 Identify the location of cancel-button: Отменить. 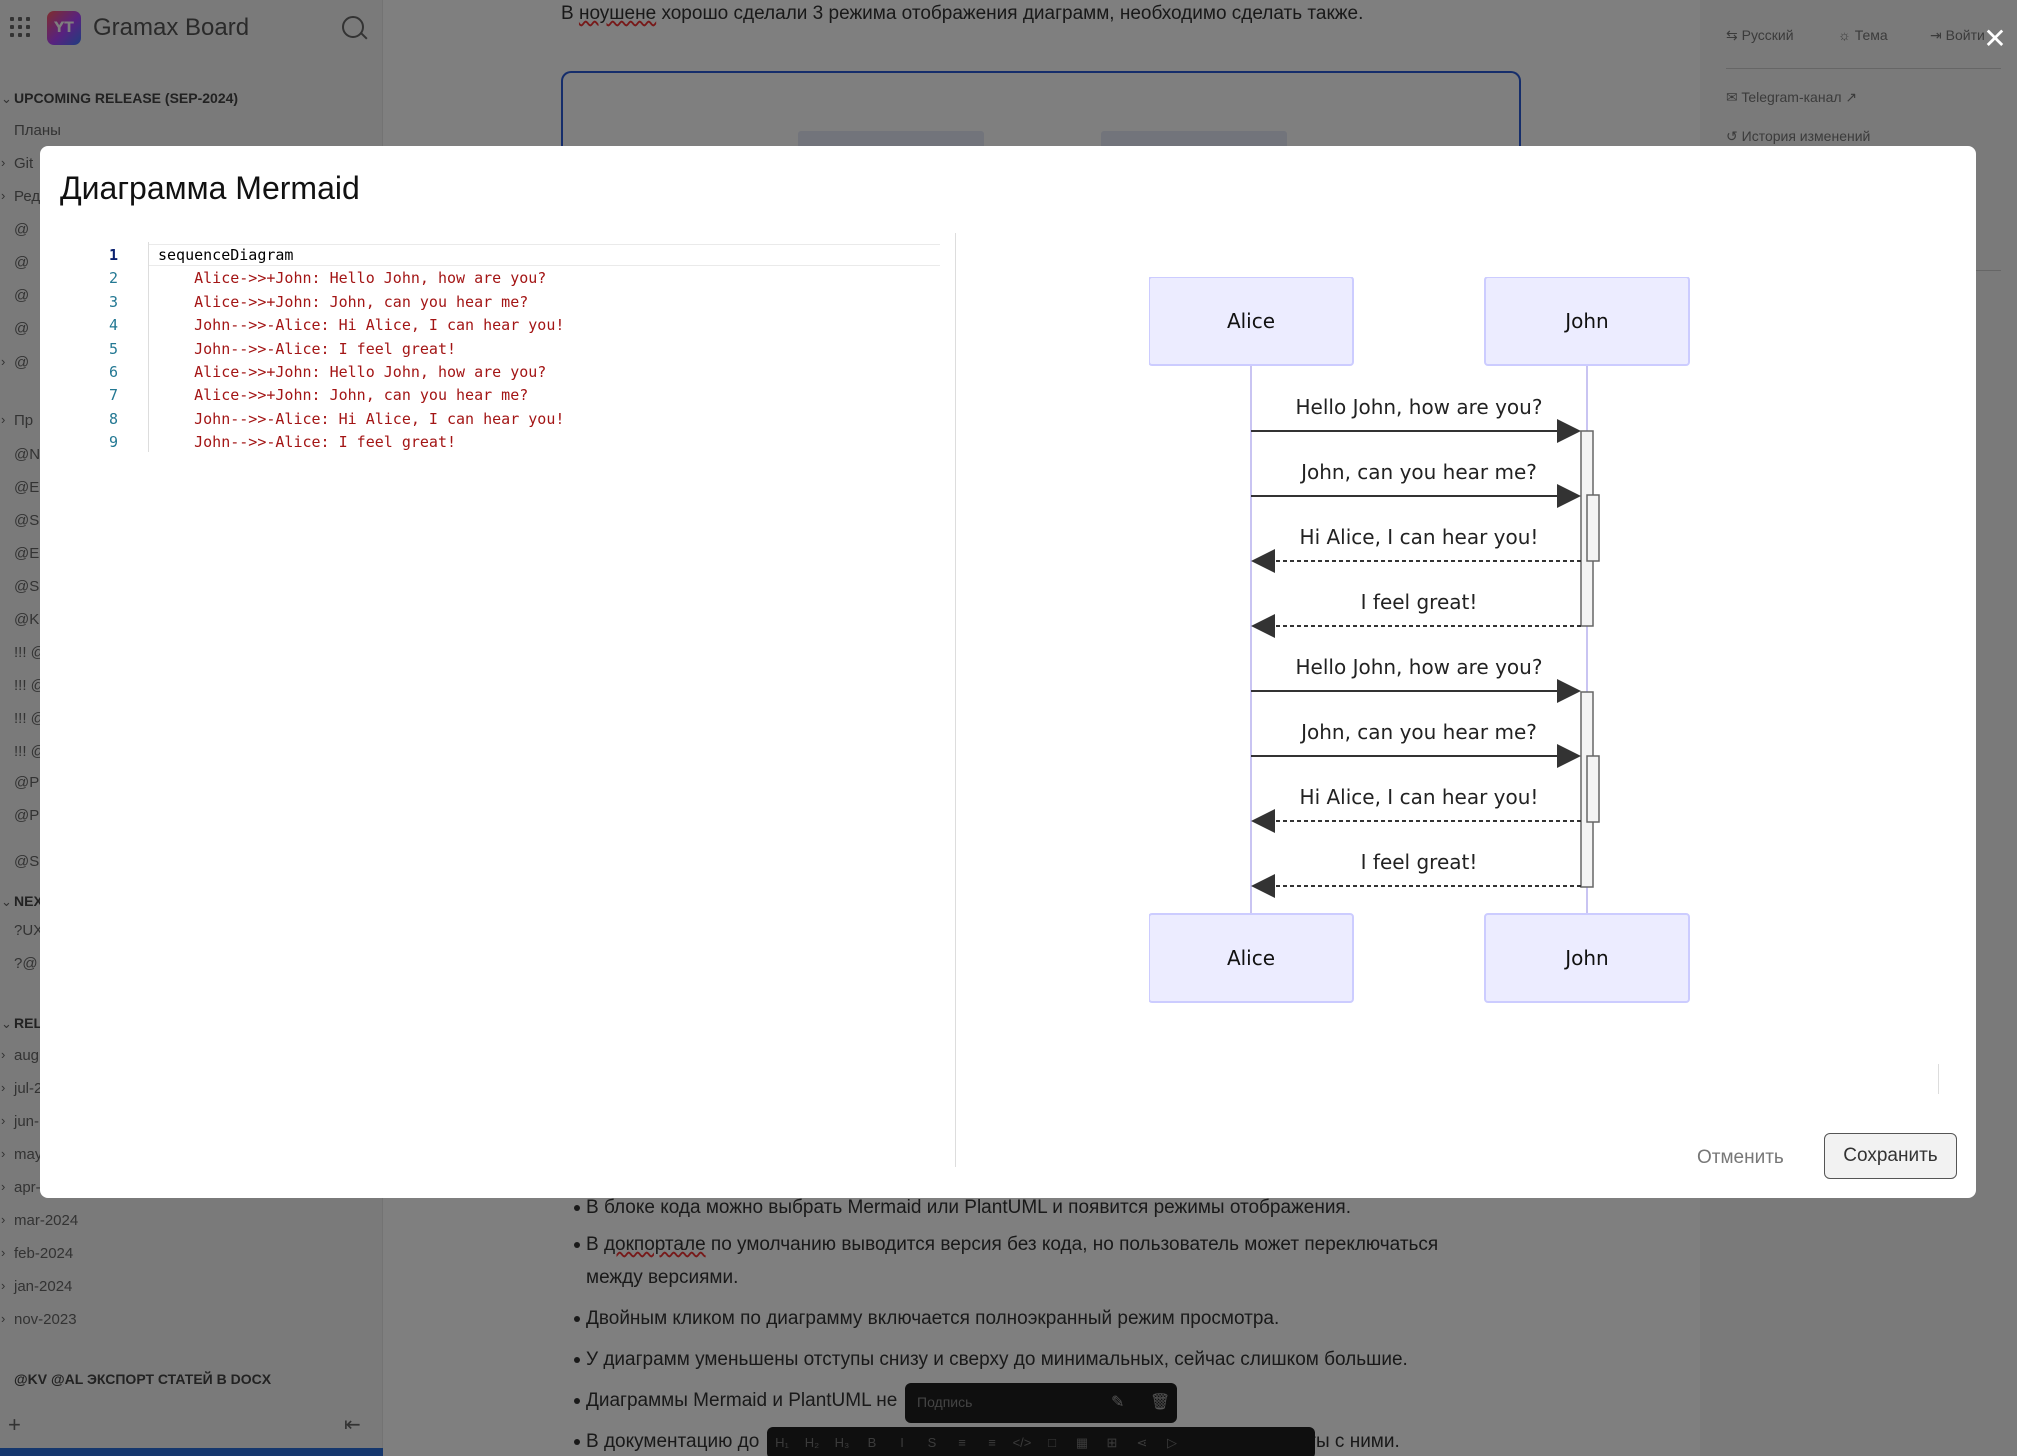
(1740, 1158).